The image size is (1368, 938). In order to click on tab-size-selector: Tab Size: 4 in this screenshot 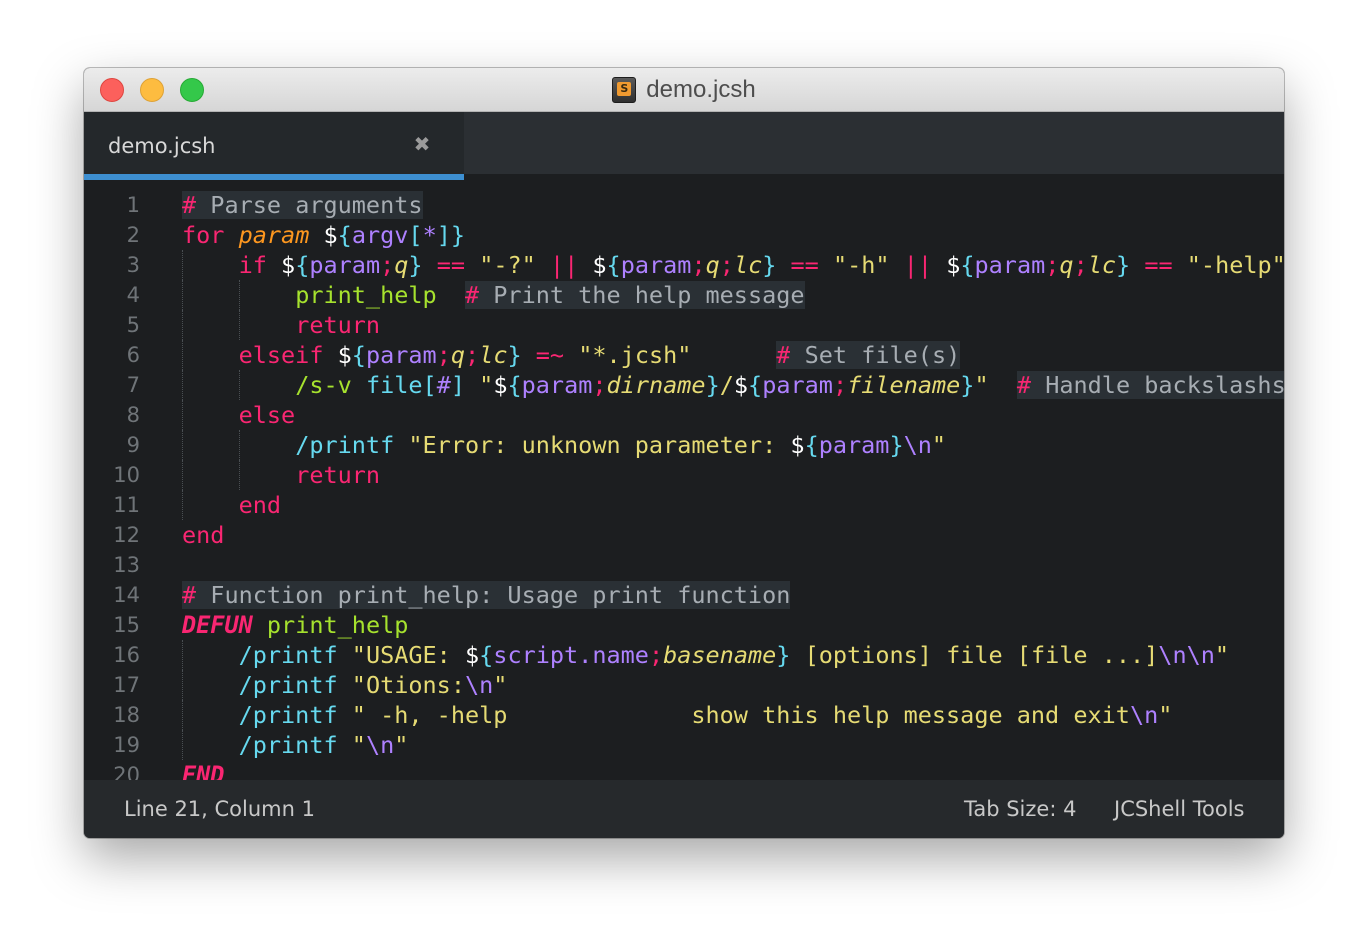, I will do `click(1020, 809)`.